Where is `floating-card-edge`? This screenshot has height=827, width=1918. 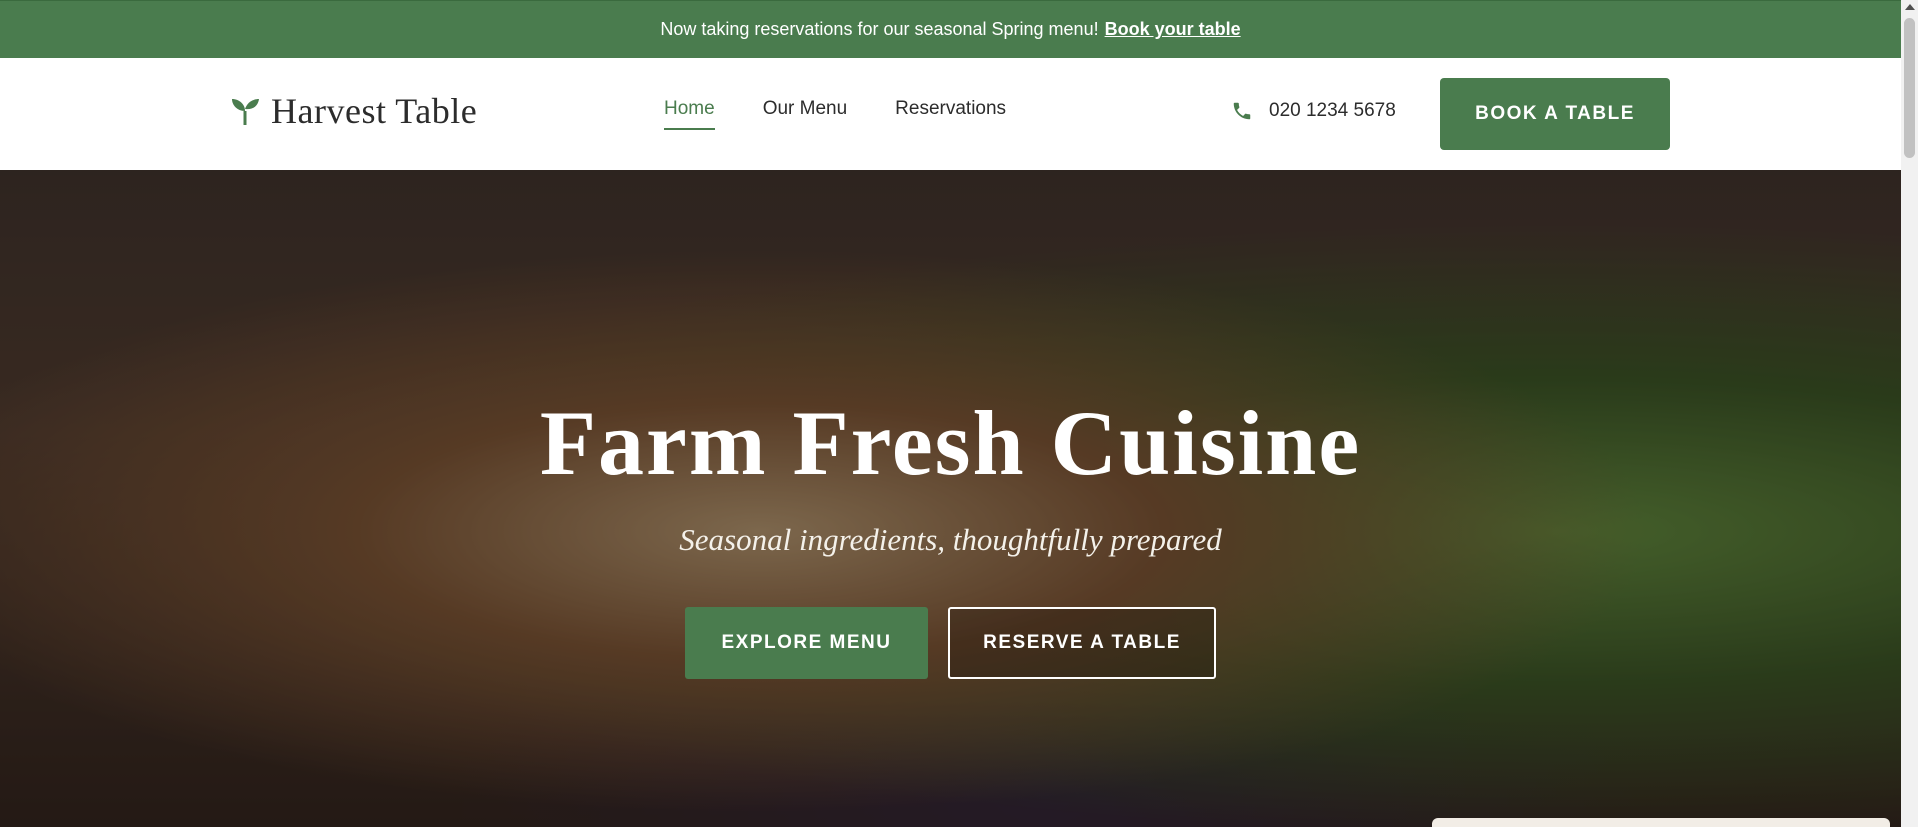
floating-card-edge is located at coordinates (1661, 822).